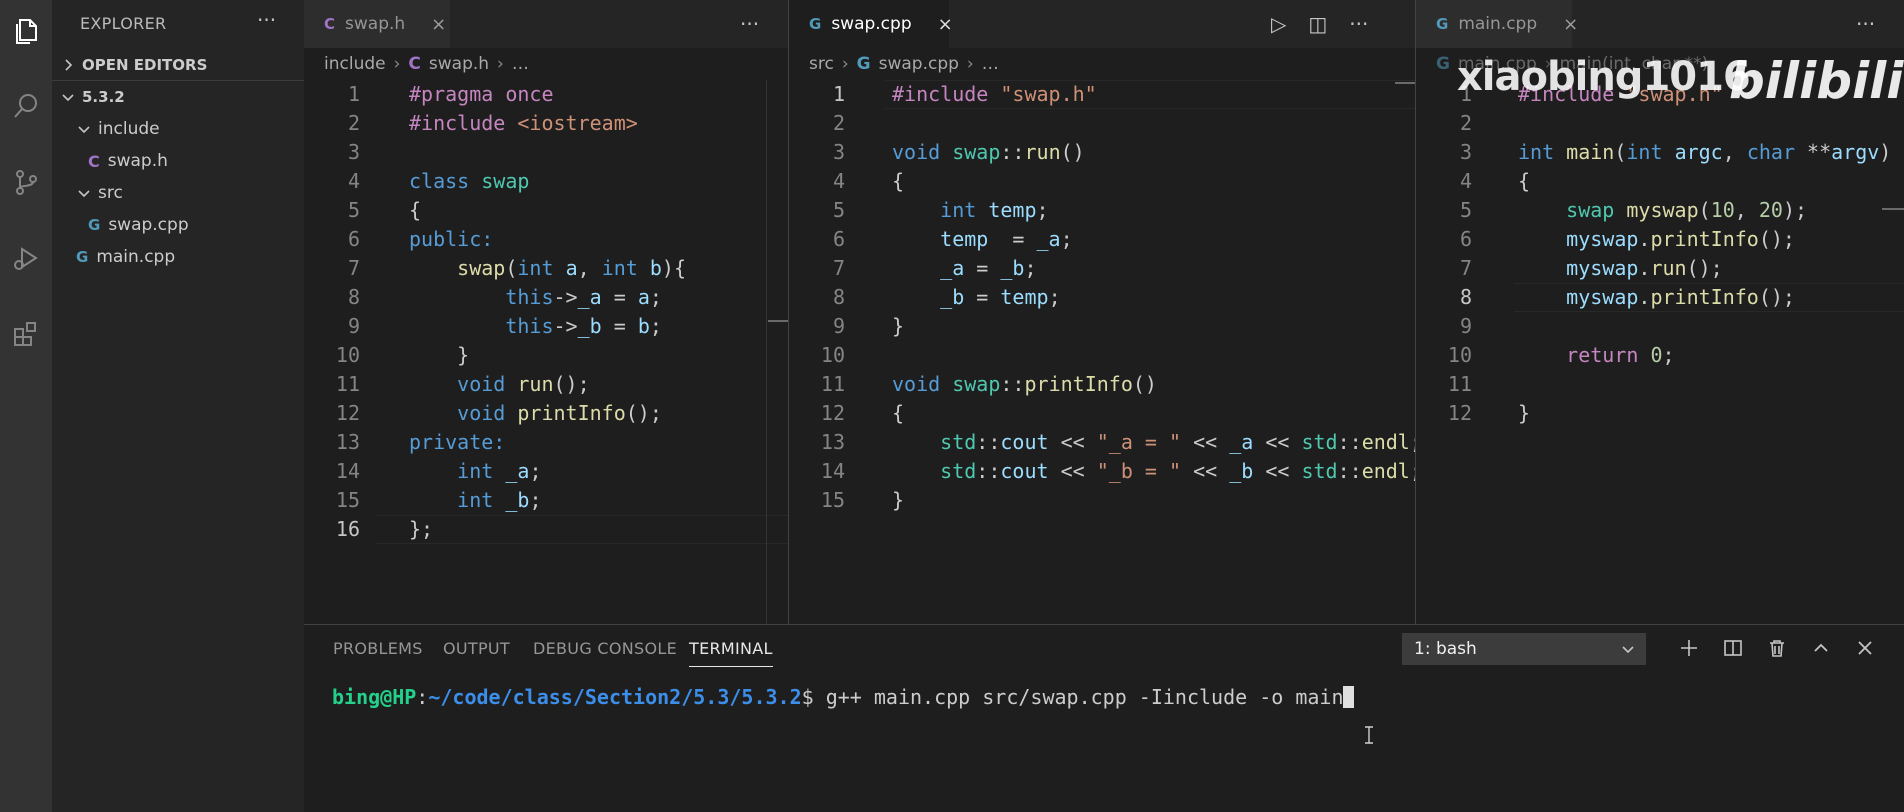 Image resolution: width=1904 pixels, height=812 pixels. I want to click on tree-item-main-cpp: G main.cpp, so click(178, 257).